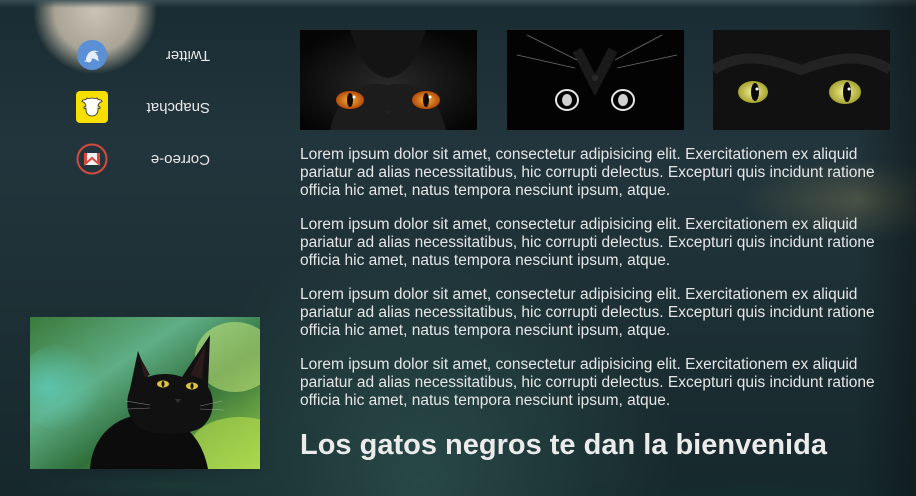 The width and height of the screenshot is (916, 496). Describe the element at coordinates (388, 80) in the screenshot. I see `gallery-image-orange-eyes` at that location.